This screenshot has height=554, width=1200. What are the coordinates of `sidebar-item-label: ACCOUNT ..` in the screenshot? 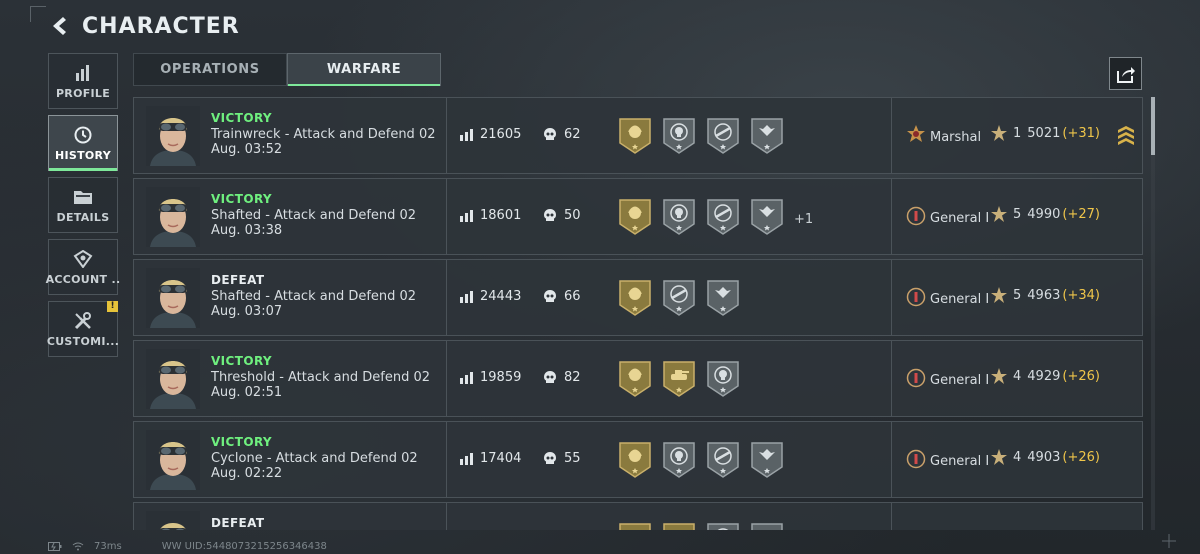 It's located at (83, 279).